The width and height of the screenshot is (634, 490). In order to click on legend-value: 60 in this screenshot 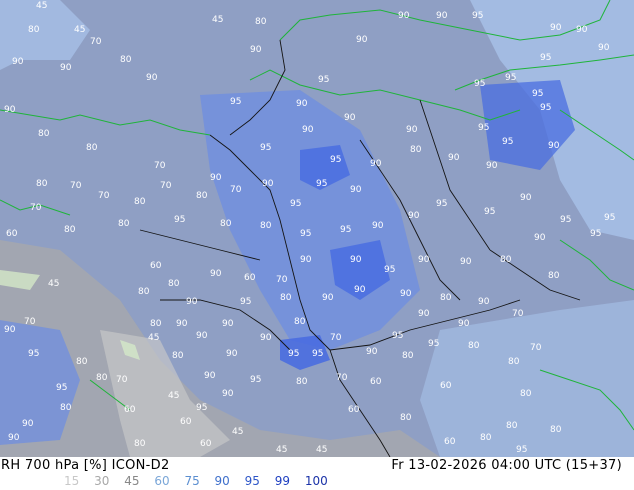, I will do `click(162, 481)`.